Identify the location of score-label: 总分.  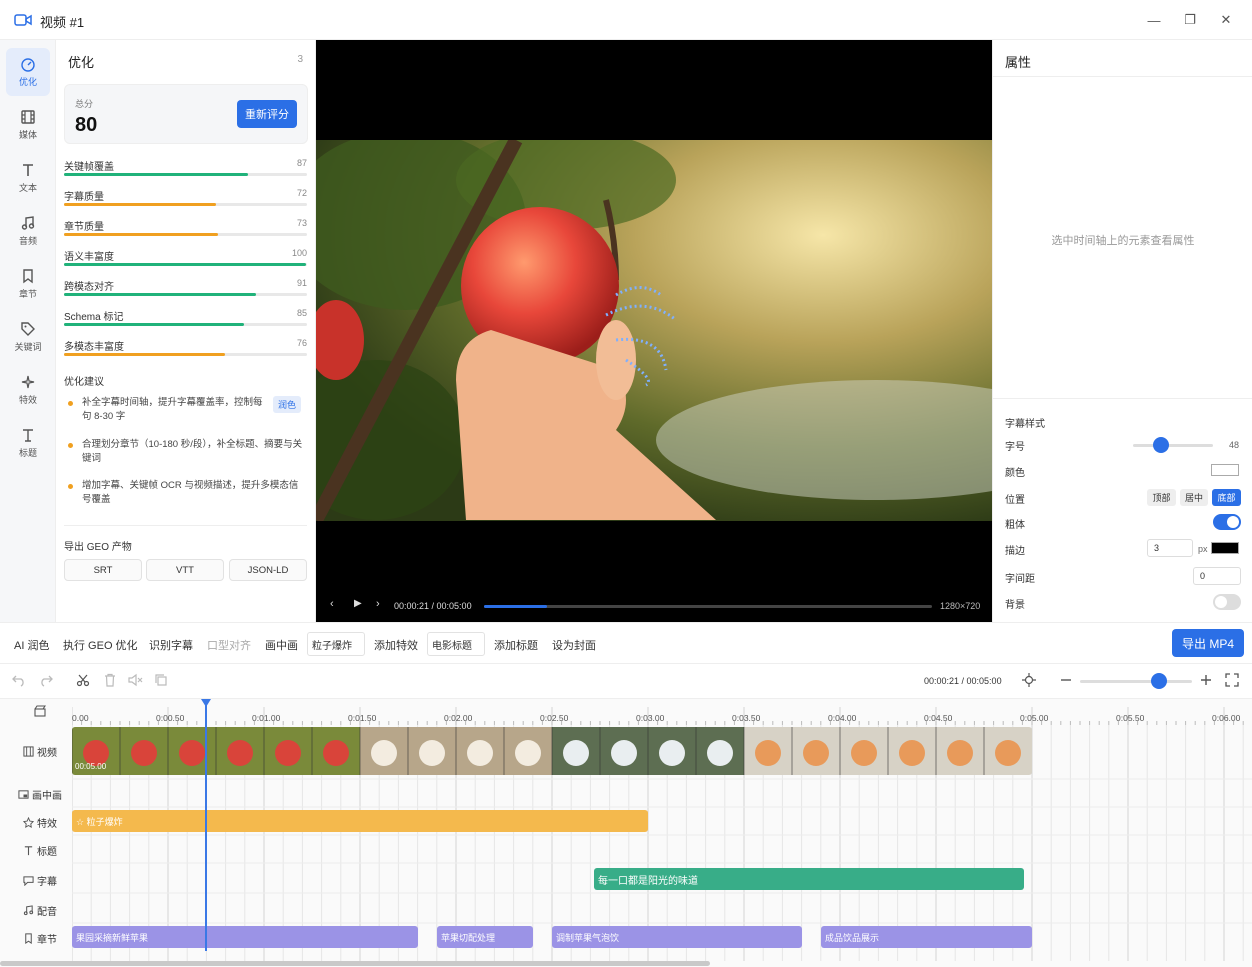
(84, 104).